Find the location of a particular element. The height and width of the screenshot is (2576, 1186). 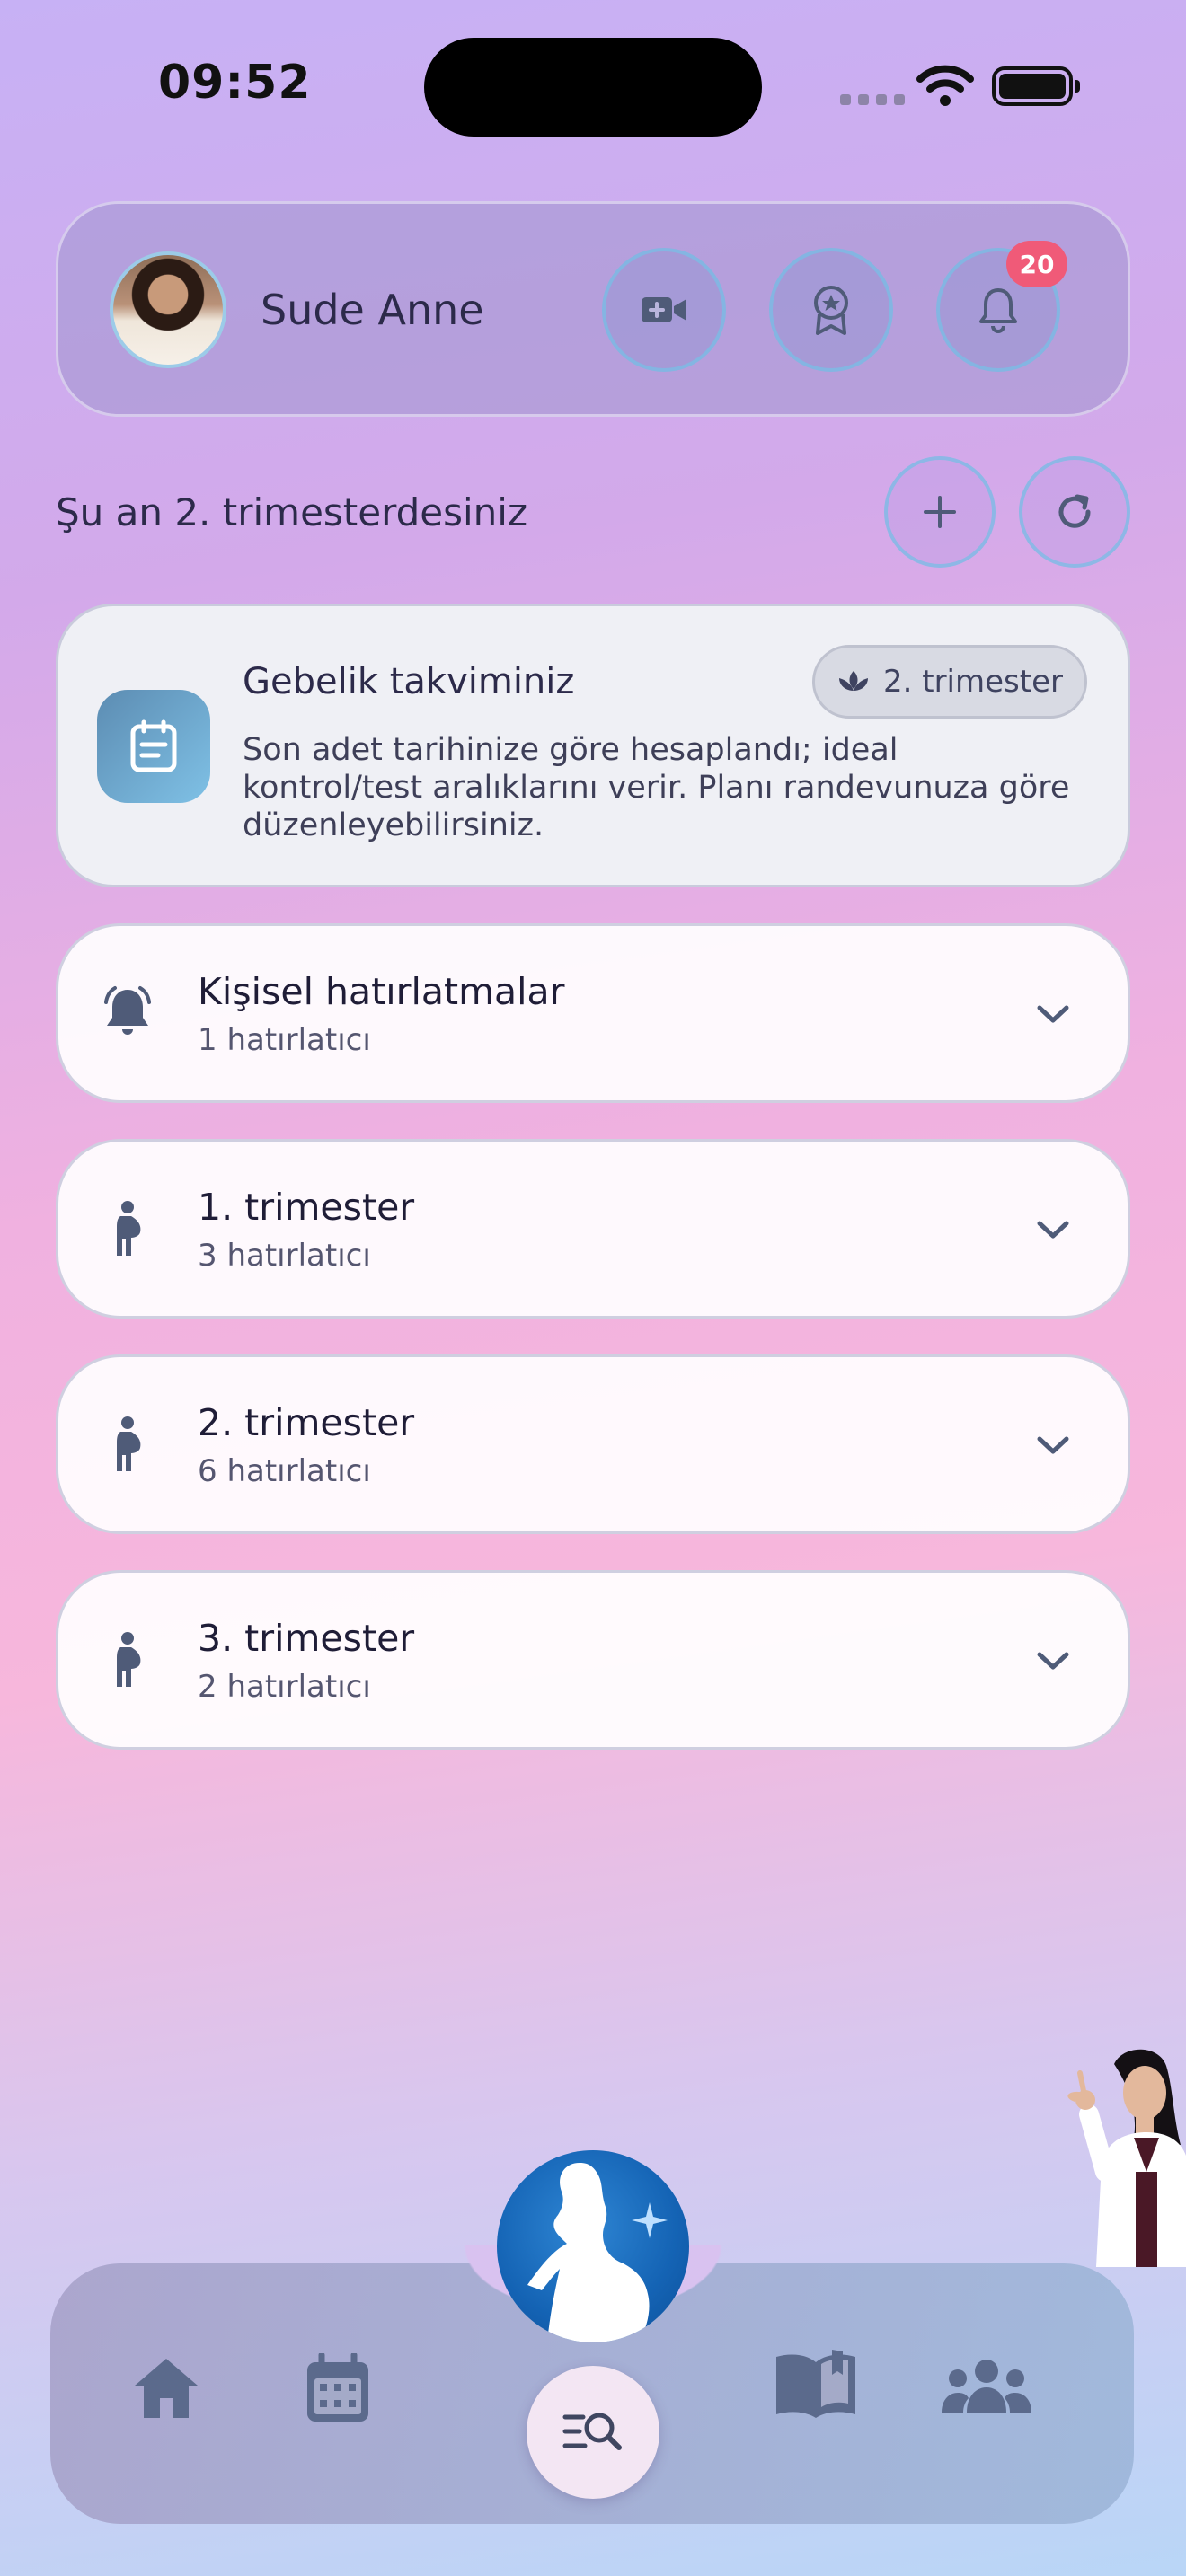

video-call-button is located at coordinates (664, 310).